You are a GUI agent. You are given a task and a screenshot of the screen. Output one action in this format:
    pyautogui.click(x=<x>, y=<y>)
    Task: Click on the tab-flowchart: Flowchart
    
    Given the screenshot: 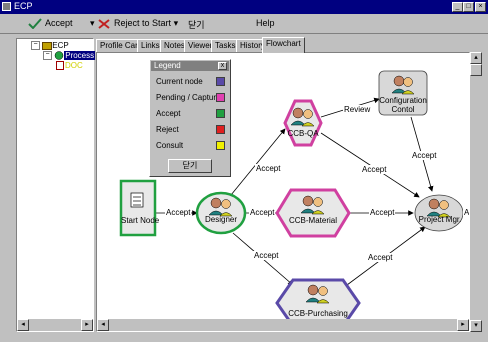 What is the action you would take?
    pyautogui.click(x=283, y=45)
    